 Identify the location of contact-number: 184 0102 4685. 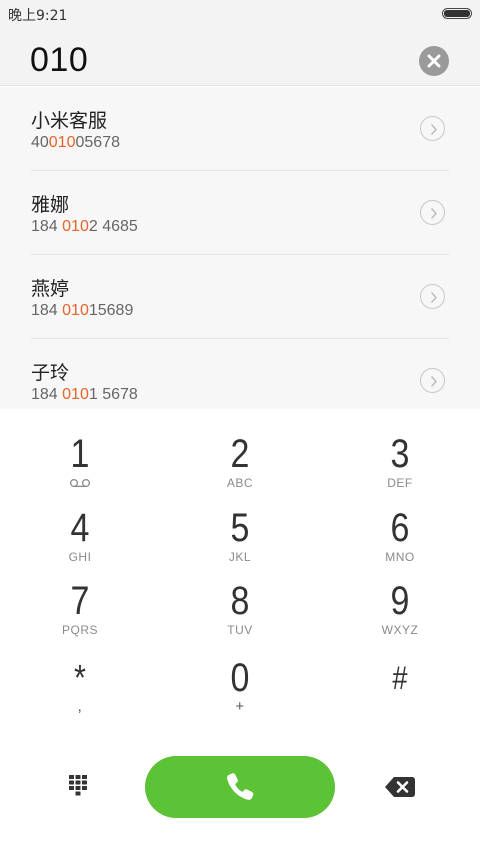
(84, 226).